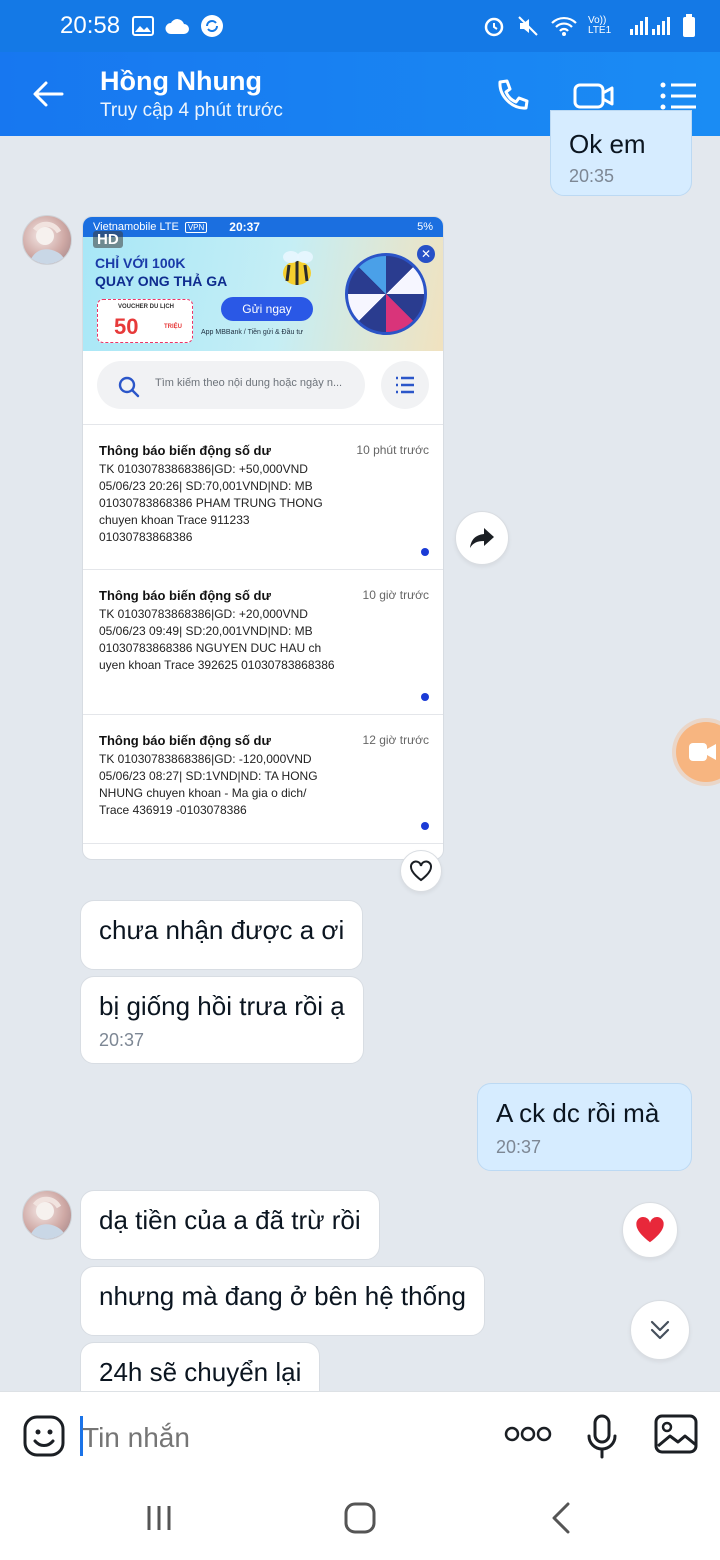  I want to click on bee-icon, so click(298, 268).